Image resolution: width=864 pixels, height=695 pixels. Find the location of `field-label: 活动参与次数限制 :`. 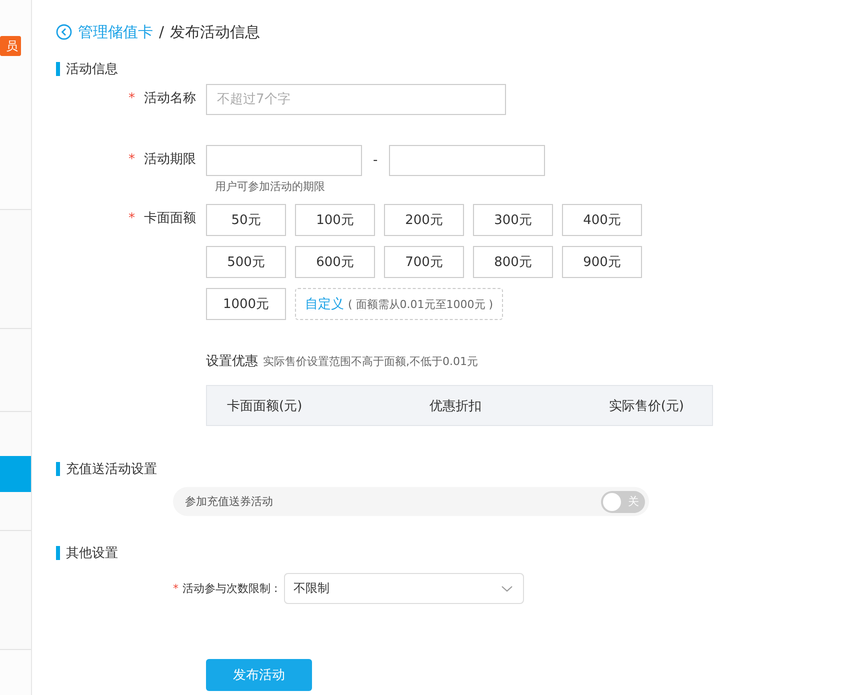

field-label: 活动参与次数限制 : is located at coordinates (230, 588).